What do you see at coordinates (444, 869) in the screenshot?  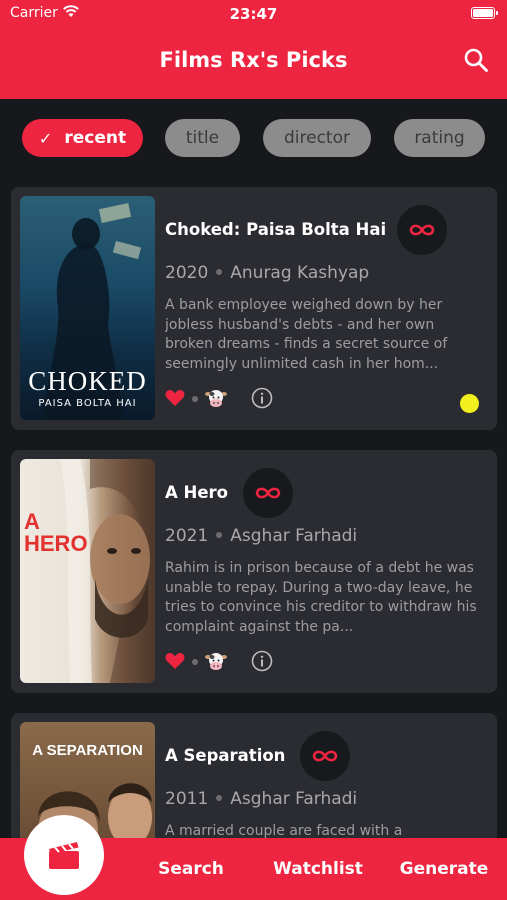 I see `tab-generate: Generate` at bounding box center [444, 869].